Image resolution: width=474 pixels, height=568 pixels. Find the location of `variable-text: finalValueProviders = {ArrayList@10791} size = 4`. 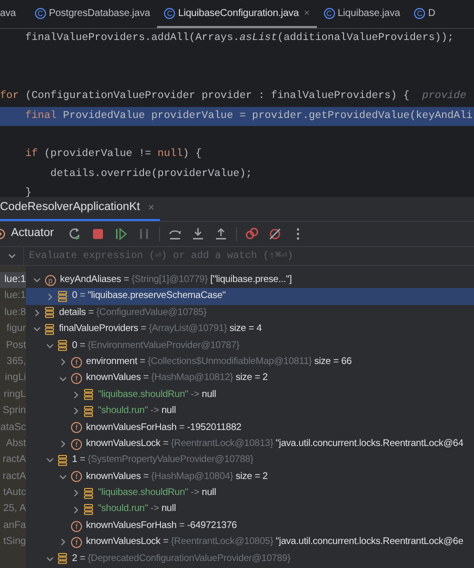

variable-text: finalValueProviders = {ArrayList@10791} size = 4 is located at coordinates (160, 329).